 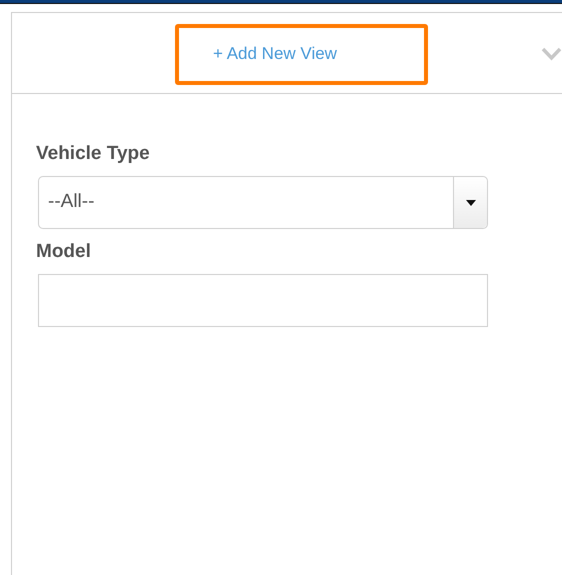 What do you see at coordinates (263, 202) in the screenshot?
I see `vehicle-type-select: --All--` at bounding box center [263, 202].